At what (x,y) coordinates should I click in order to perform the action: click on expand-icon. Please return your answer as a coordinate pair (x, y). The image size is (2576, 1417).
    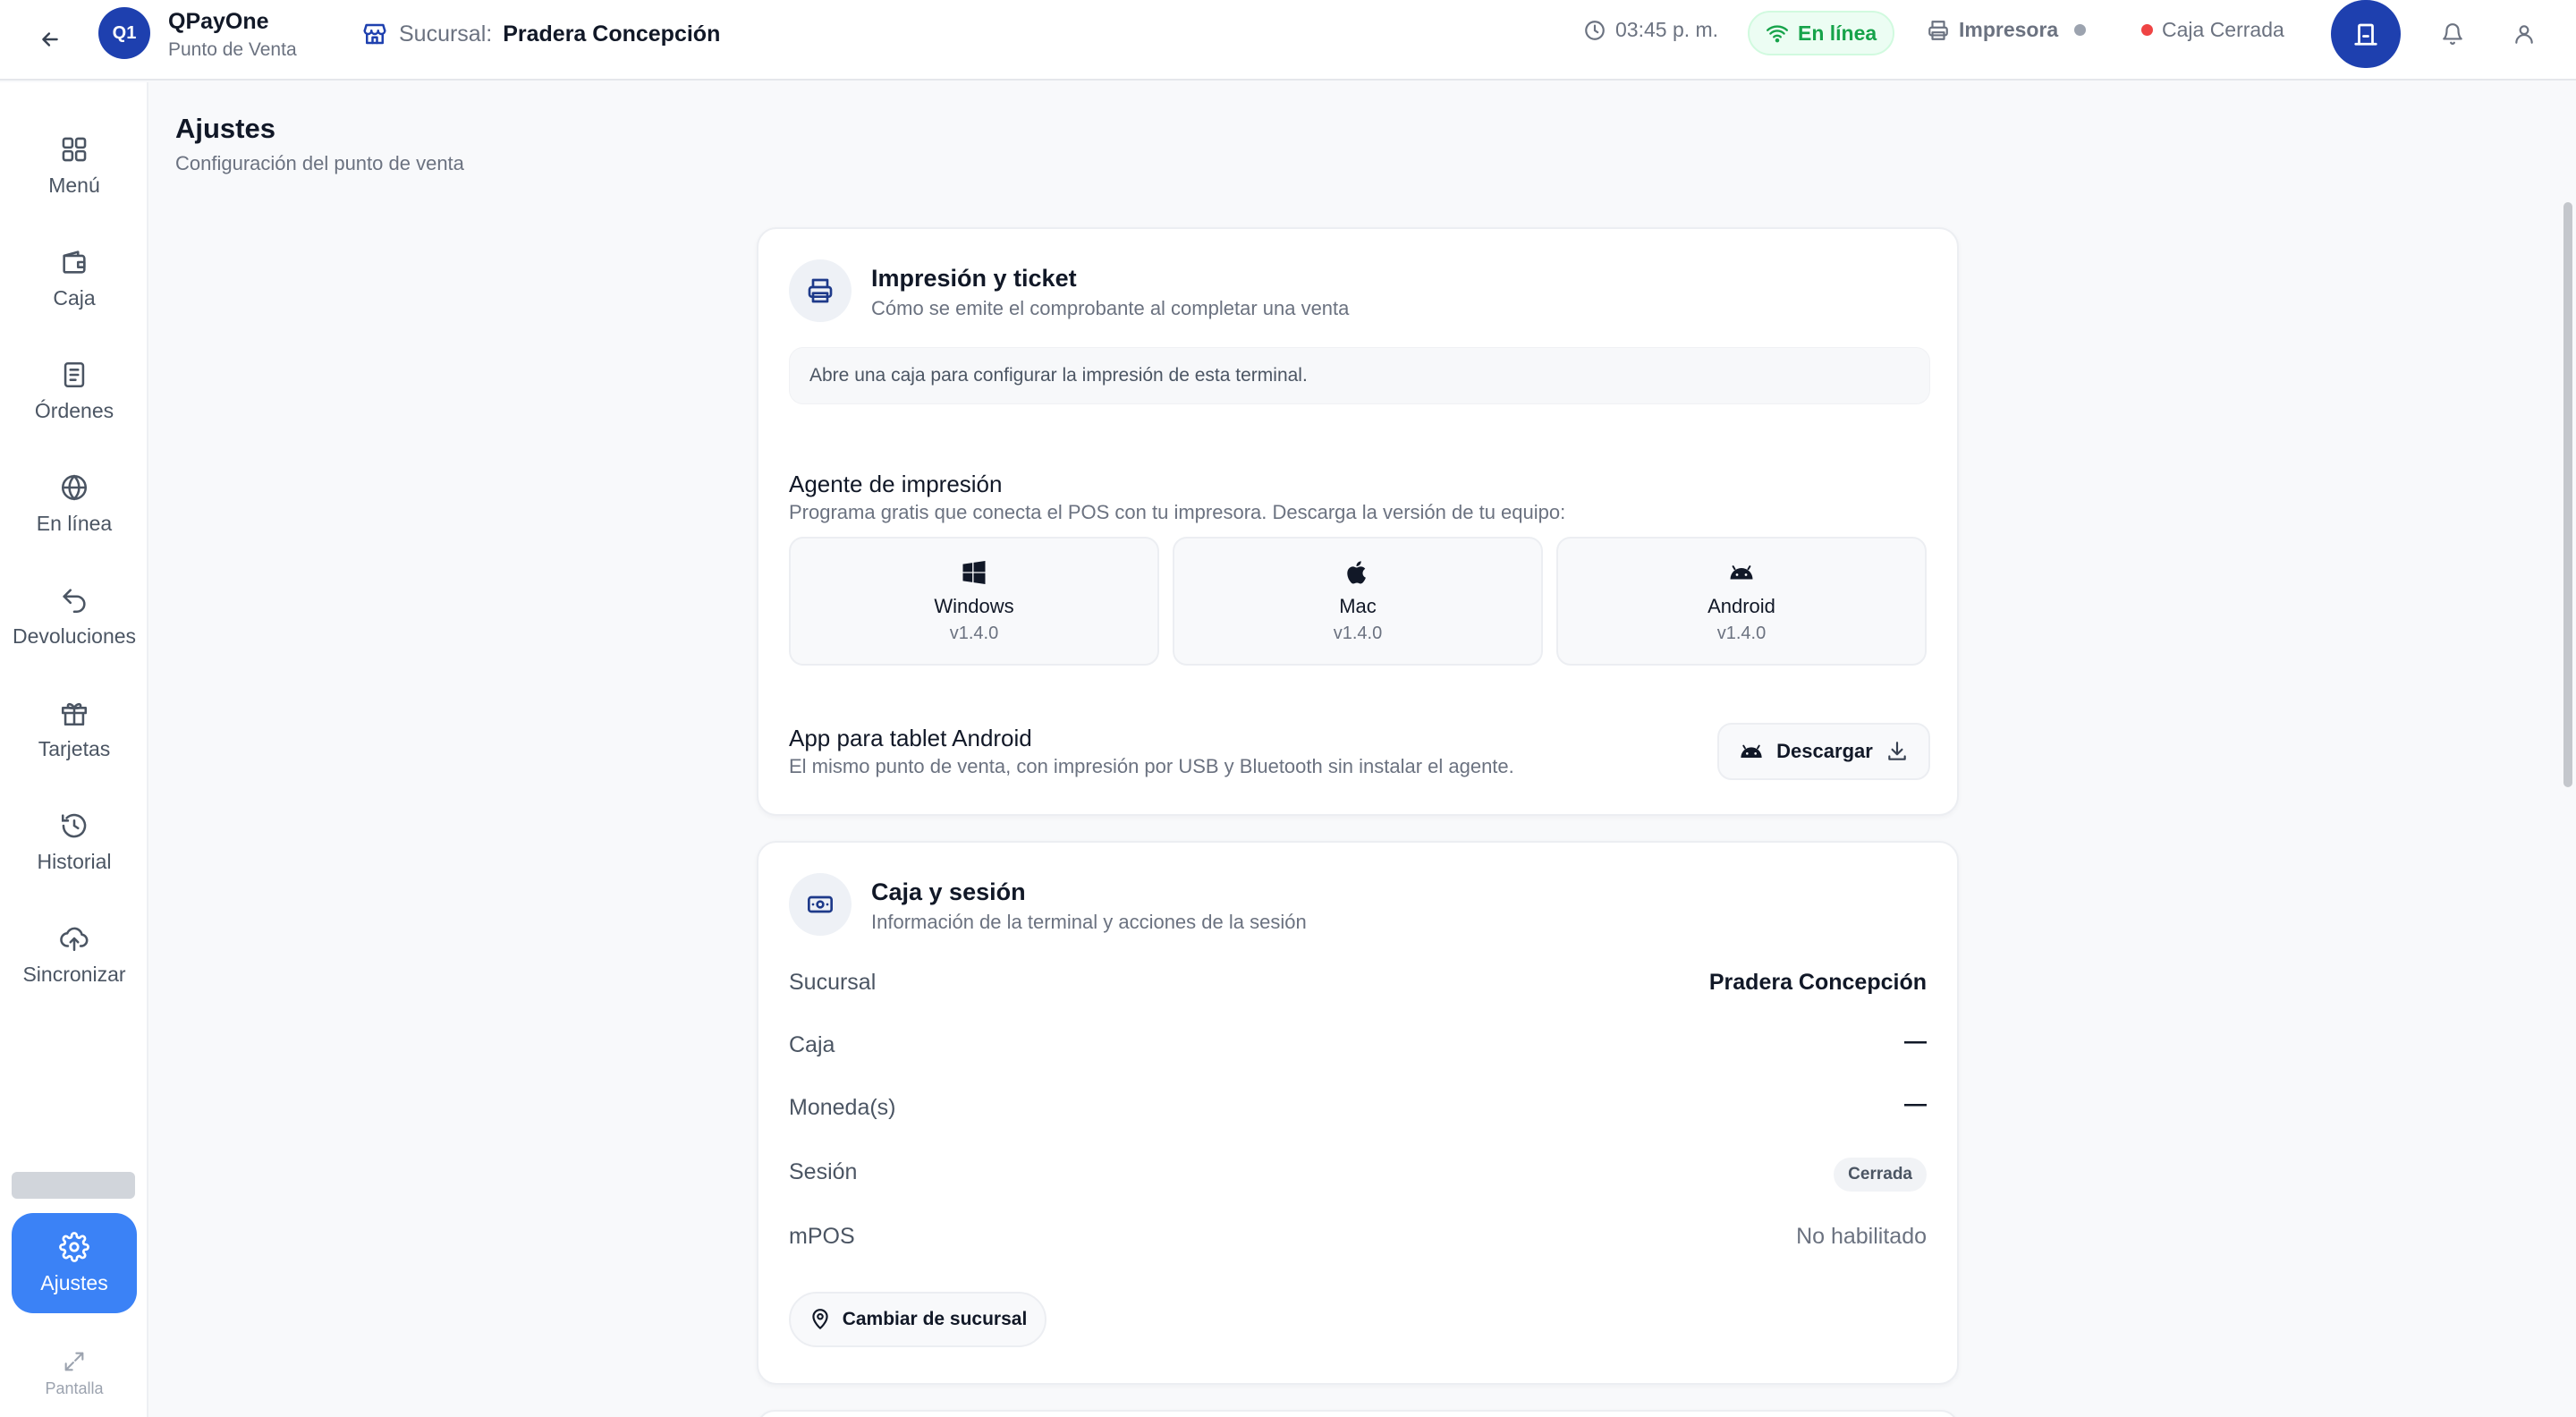
    Looking at the image, I should click on (74, 1362).